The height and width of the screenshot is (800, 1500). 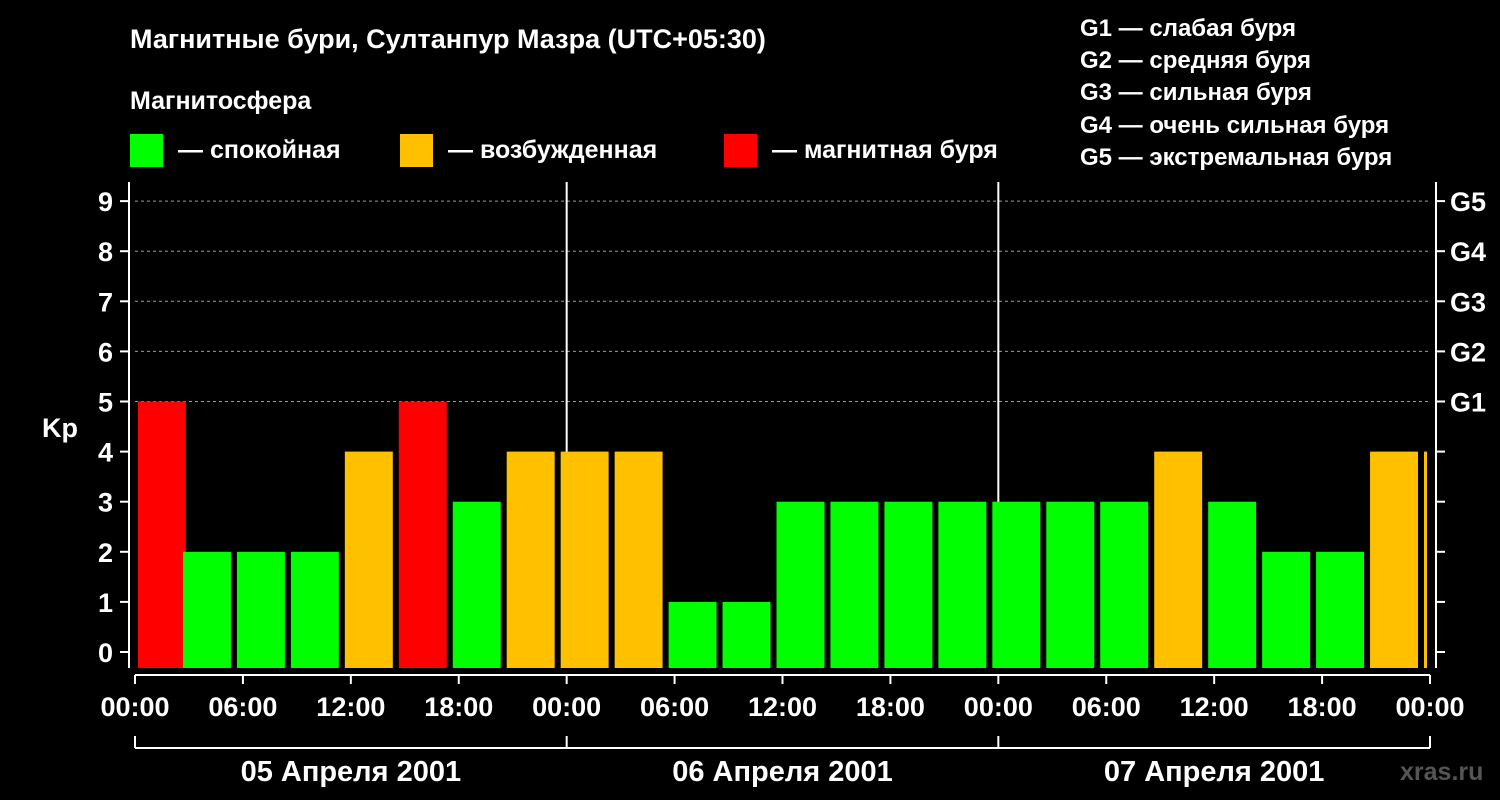 What do you see at coordinates (105, 453) in the screenshot?
I see `y-tick-label: 4` at bounding box center [105, 453].